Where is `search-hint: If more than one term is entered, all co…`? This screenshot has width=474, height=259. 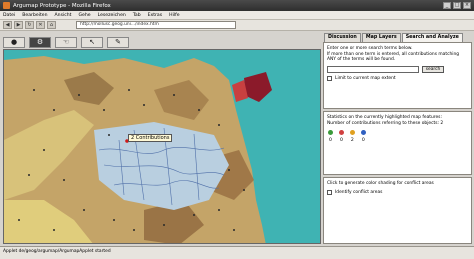 search-hint: If more than one term is entered, all co… is located at coordinates (393, 57).